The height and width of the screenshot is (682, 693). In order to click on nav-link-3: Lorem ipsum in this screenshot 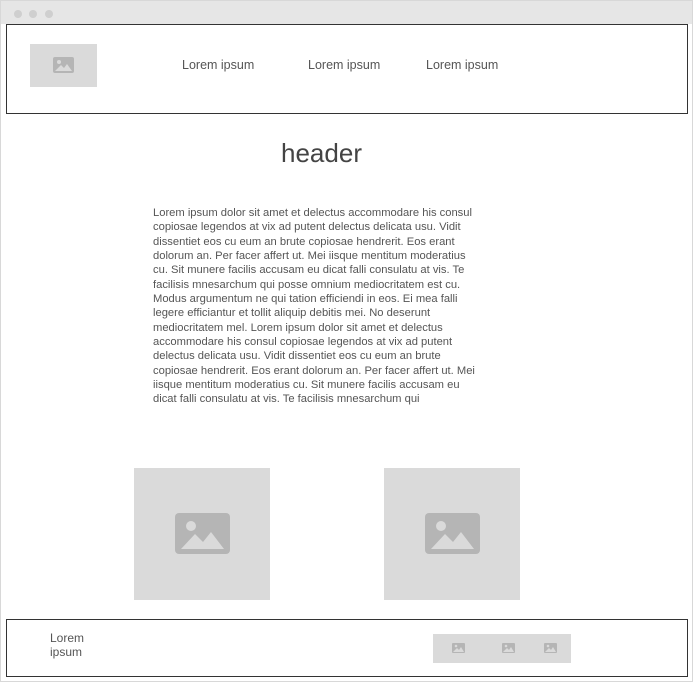, I will do `click(462, 65)`.